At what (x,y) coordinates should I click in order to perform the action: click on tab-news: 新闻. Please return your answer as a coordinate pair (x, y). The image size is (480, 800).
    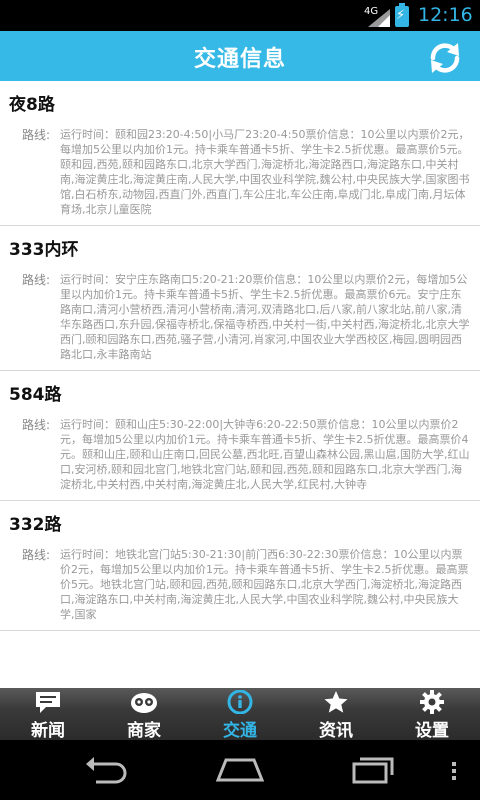
    Looking at the image, I should click on (48, 714).